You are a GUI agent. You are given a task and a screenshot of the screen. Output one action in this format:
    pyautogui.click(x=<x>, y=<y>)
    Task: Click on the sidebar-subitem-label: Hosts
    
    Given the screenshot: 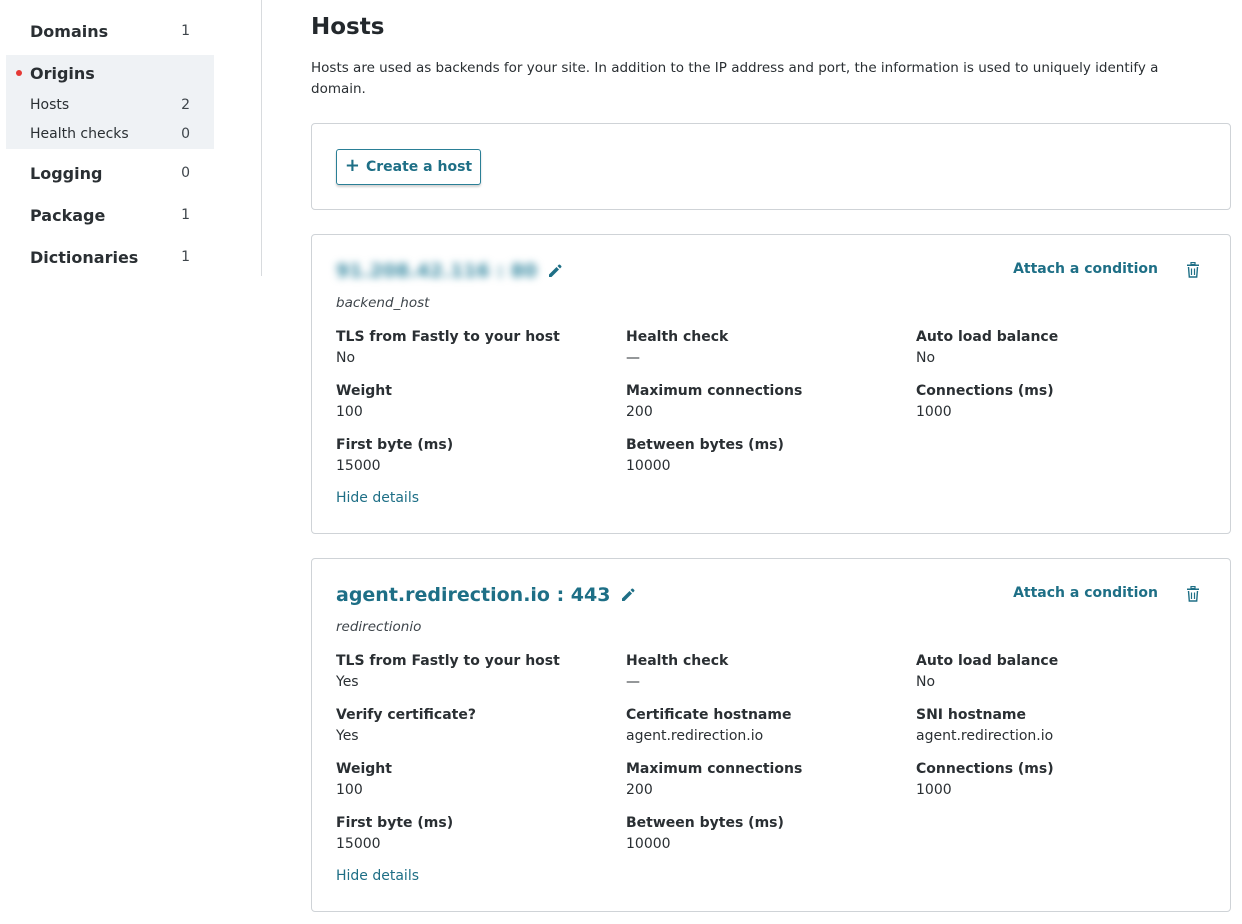 What is the action you would take?
    pyautogui.click(x=50, y=105)
    